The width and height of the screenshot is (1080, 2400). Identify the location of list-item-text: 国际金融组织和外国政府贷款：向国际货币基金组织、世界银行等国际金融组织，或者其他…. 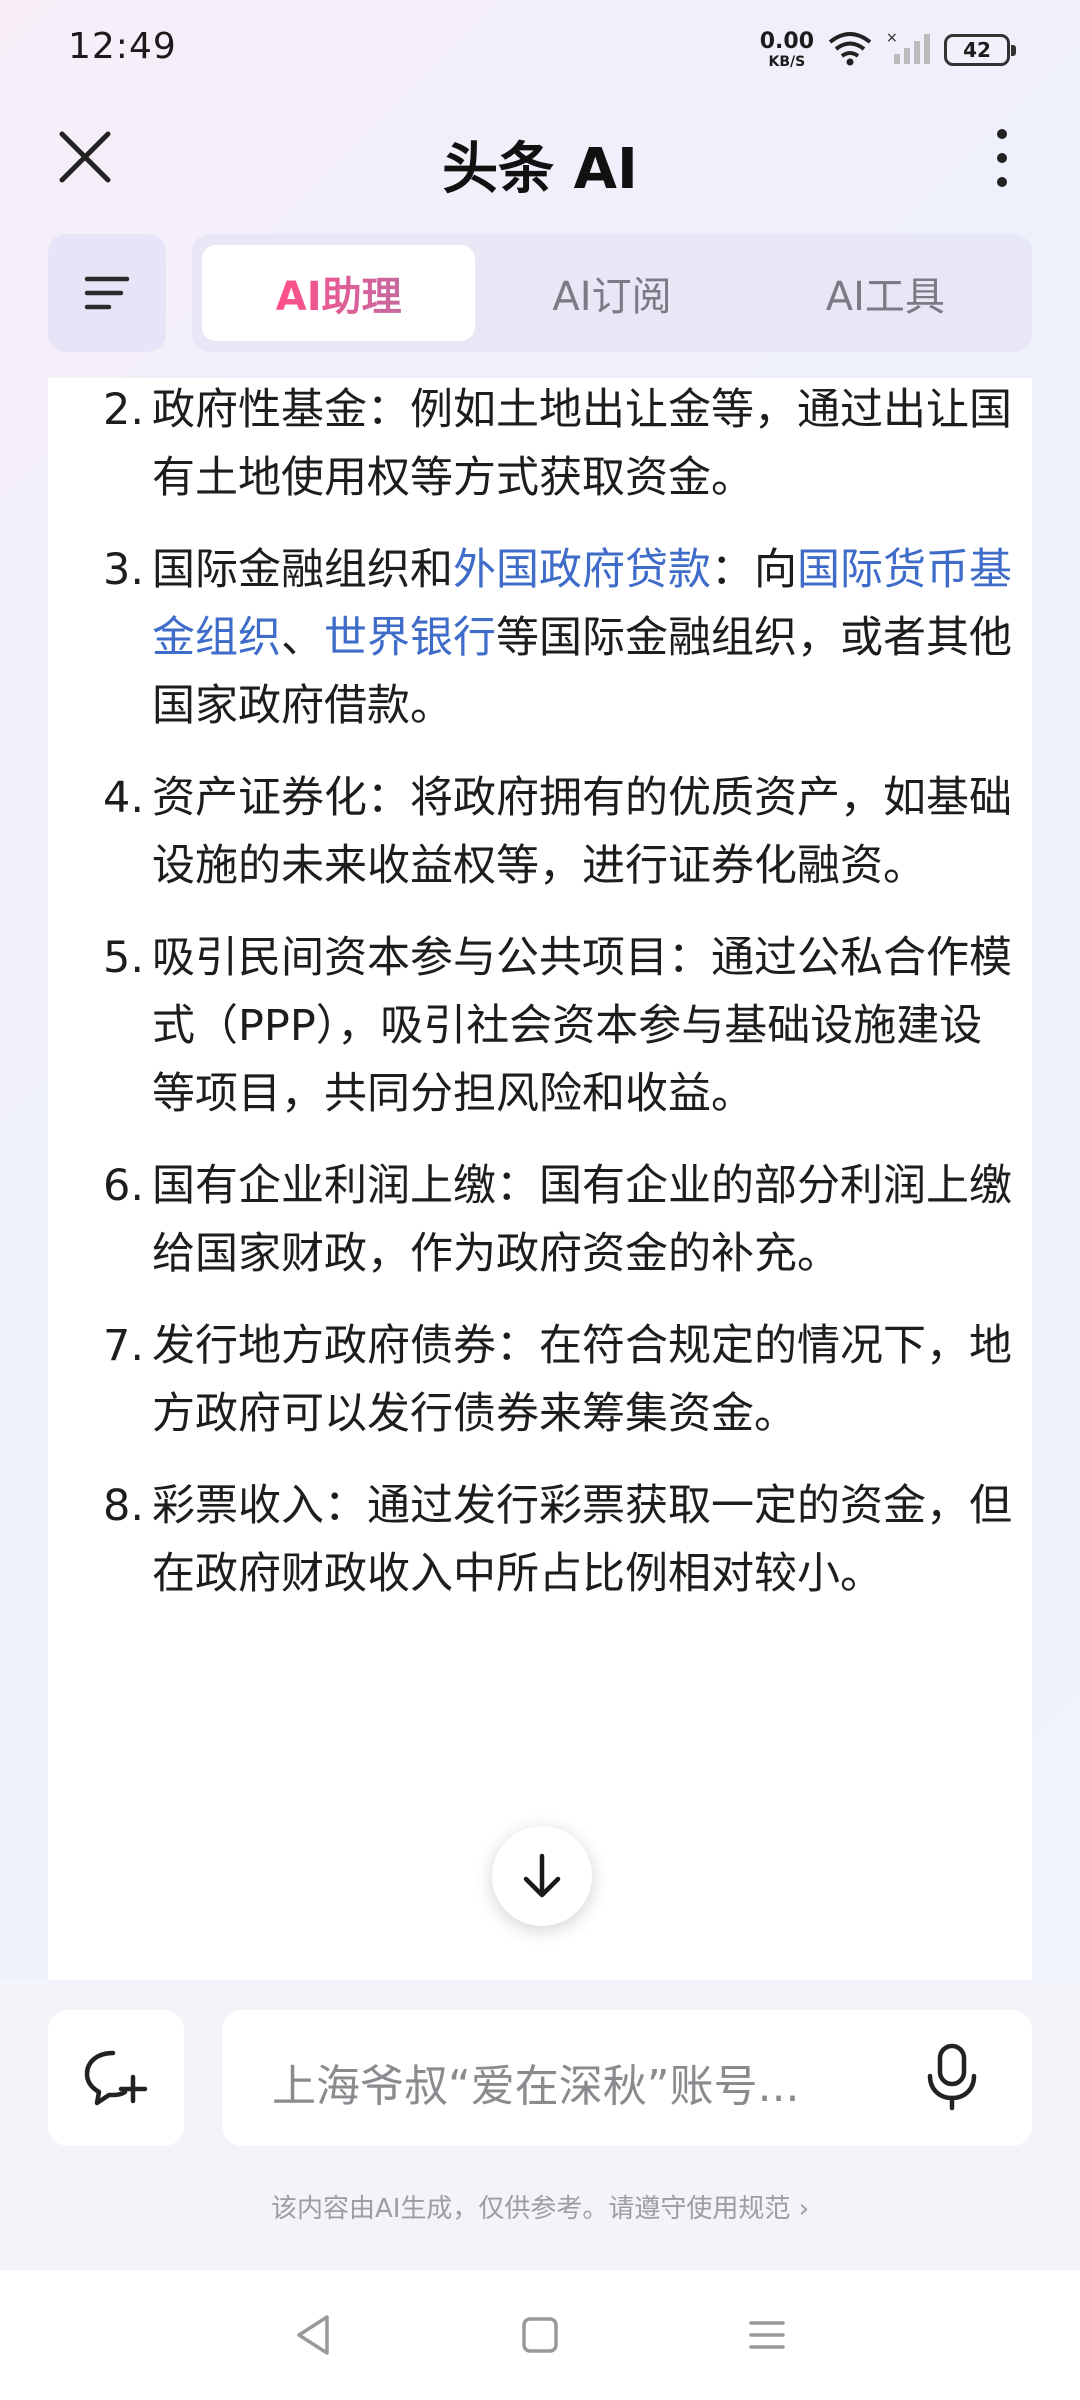
(582, 638).